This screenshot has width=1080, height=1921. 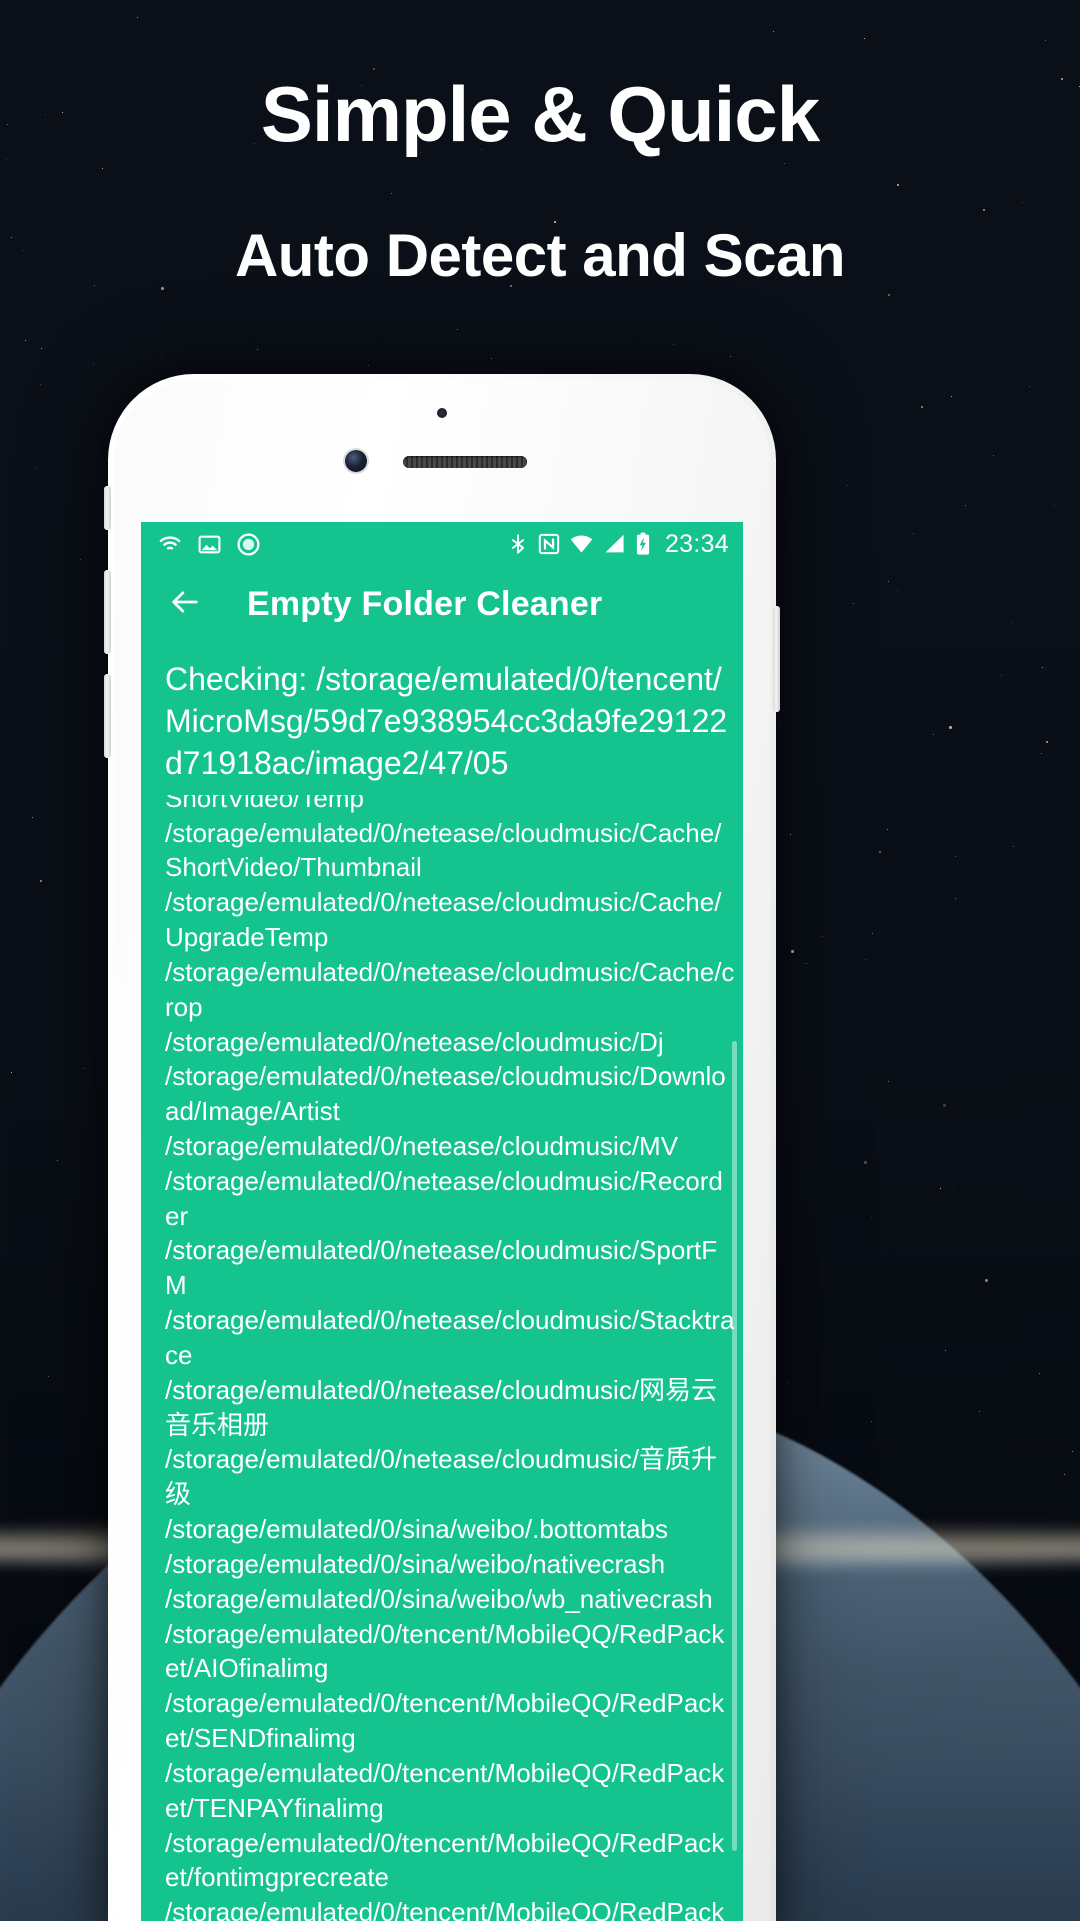 What do you see at coordinates (356, 461) in the screenshot?
I see `phone-front-camera` at bounding box center [356, 461].